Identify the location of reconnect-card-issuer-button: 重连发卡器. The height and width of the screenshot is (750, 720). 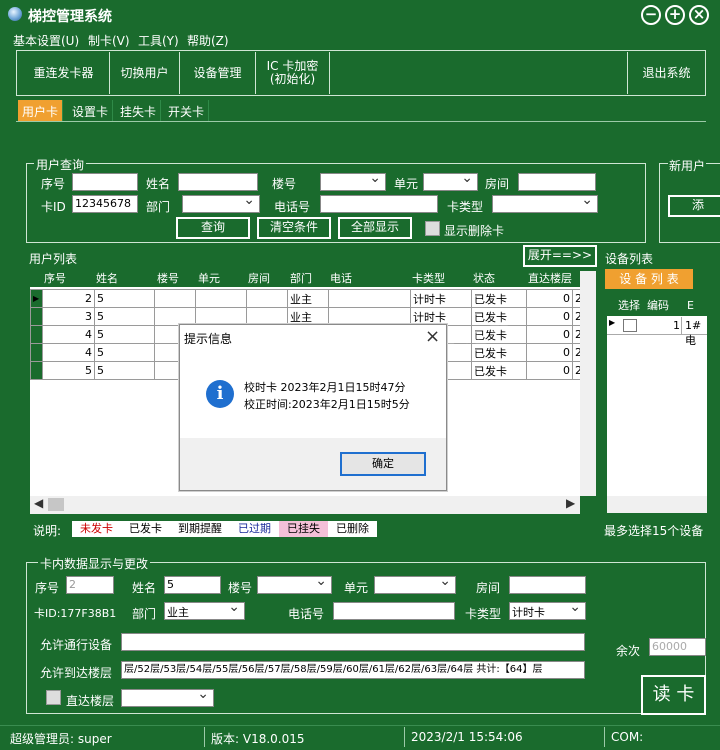
(64, 73).